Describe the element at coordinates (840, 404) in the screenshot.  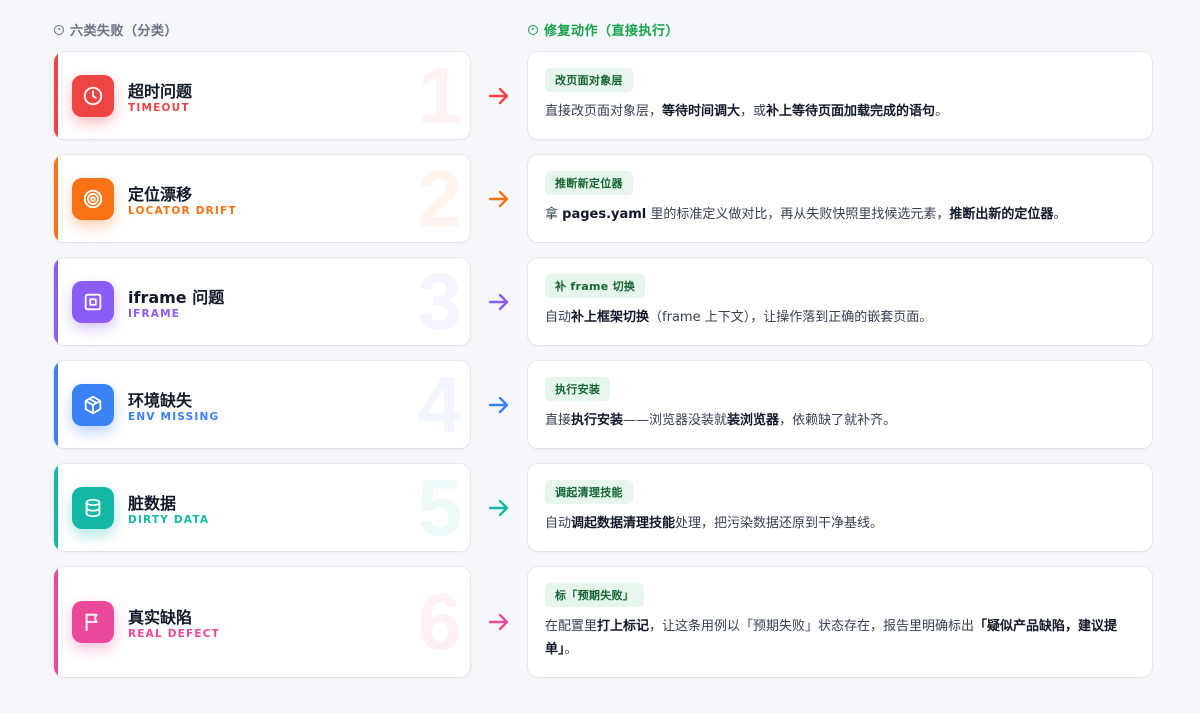
I see `fix-action-card: 执行安装 直接执行安装——浏览器没装就装浏览器，依赖缺了就补齐。` at that location.